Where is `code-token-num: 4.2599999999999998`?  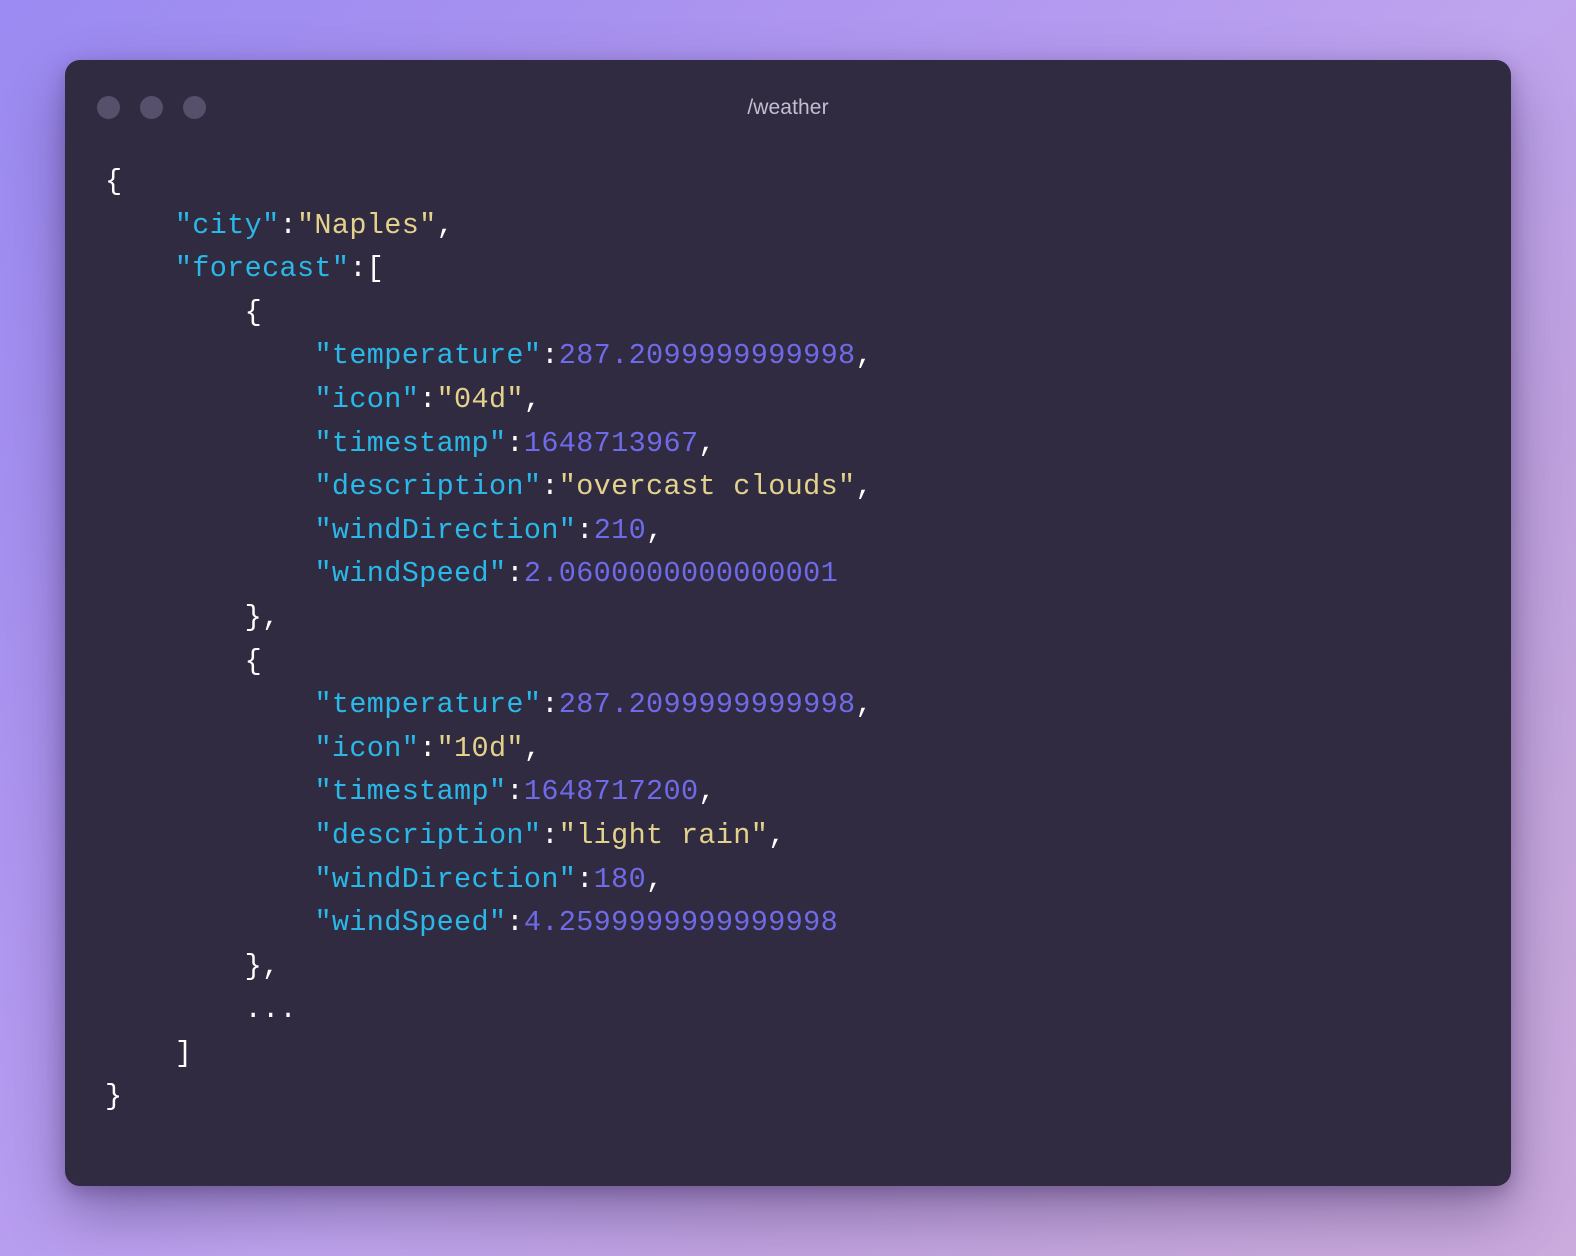 code-token-num: 4.2599999999999998 is located at coordinates (681, 923).